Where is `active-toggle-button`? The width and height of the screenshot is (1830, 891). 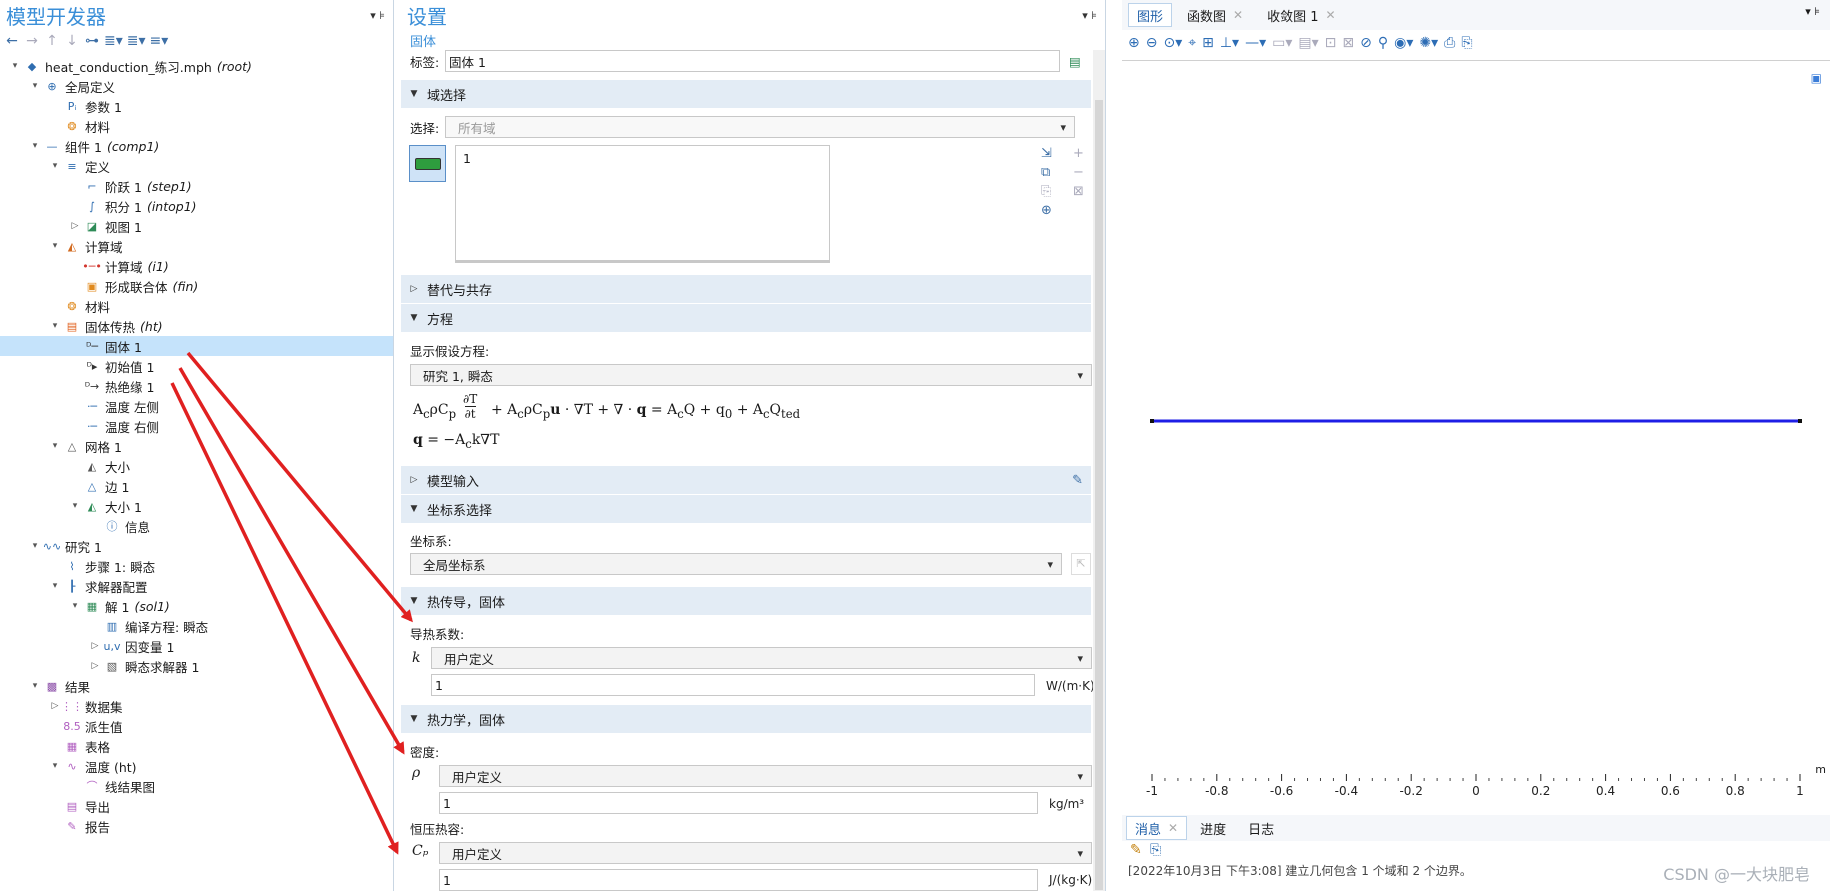
active-toggle-button is located at coordinates (427, 163).